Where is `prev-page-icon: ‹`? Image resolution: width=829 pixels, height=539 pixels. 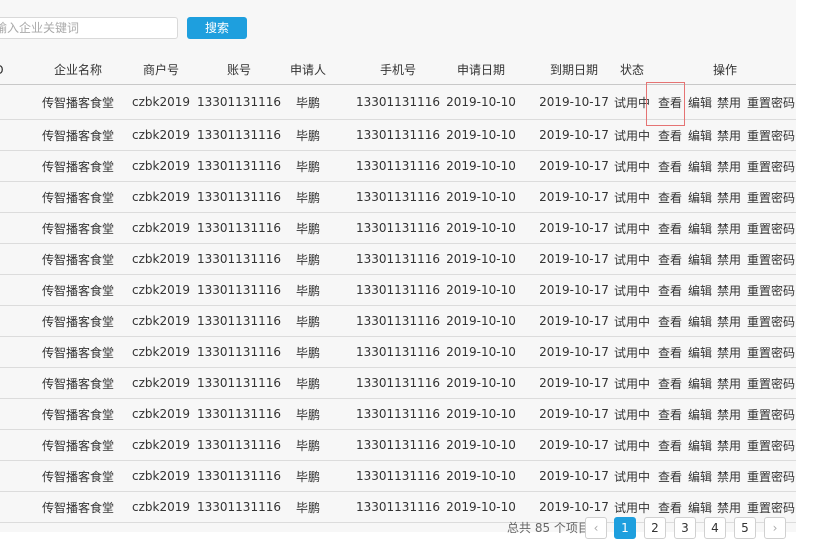 prev-page-icon: ‹ is located at coordinates (596, 528).